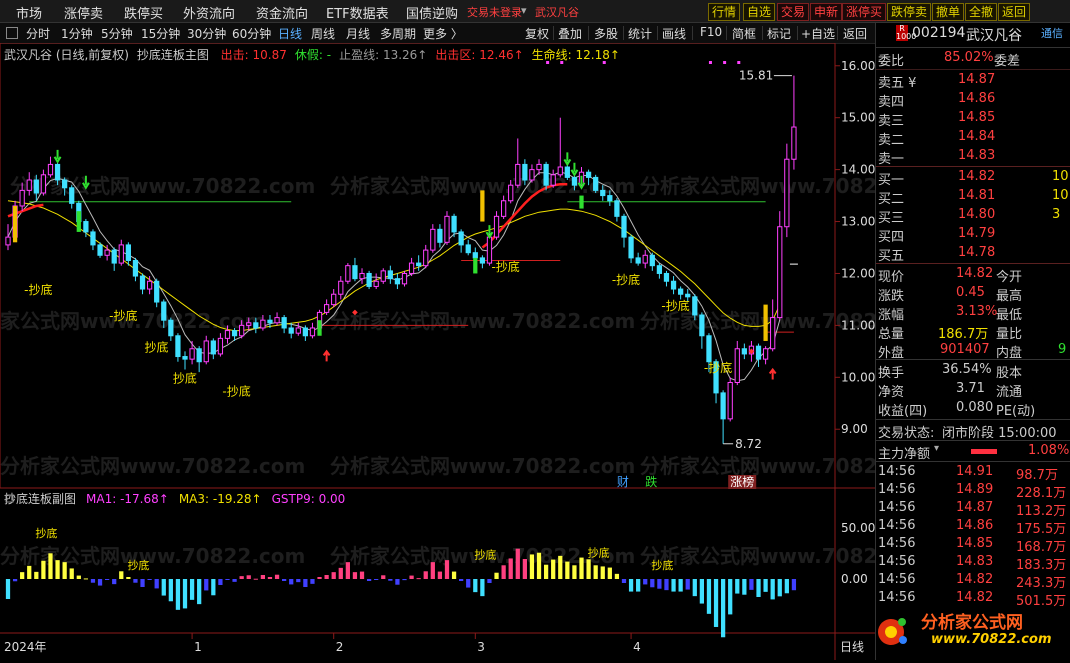 This screenshot has width=1070, height=663. What do you see at coordinates (973, 216) in the screenshot?
I see `bid-row: 买三 14.80 3` at bounding box center [973, 216].